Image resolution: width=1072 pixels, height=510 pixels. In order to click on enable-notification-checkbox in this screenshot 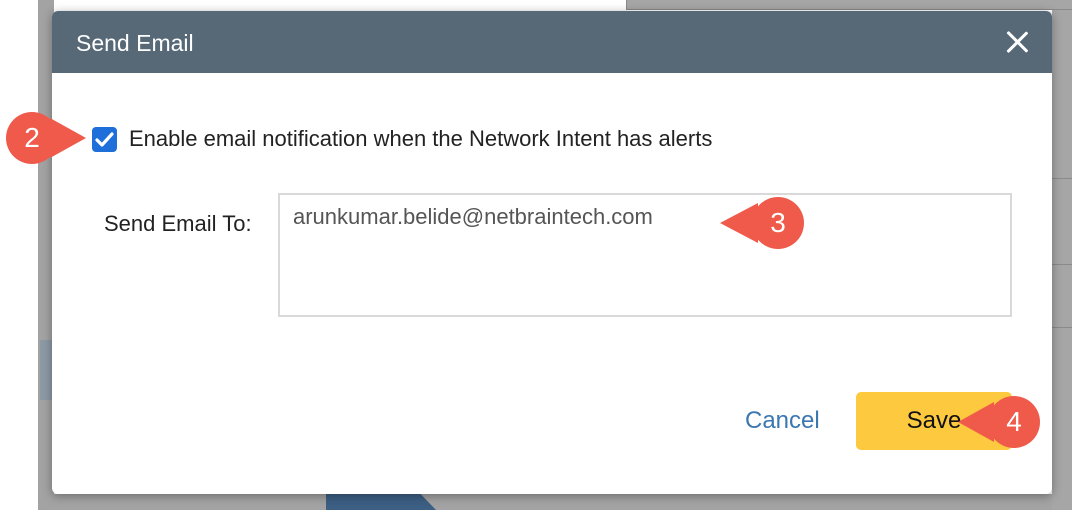, I will do `click(104, 139)`.